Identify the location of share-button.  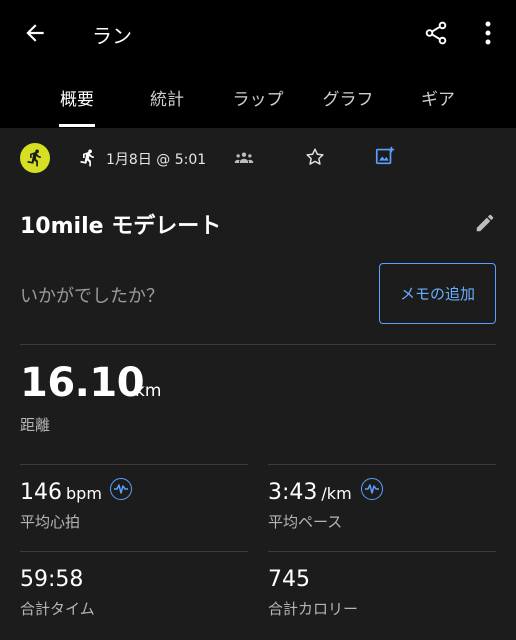
(436, 33).